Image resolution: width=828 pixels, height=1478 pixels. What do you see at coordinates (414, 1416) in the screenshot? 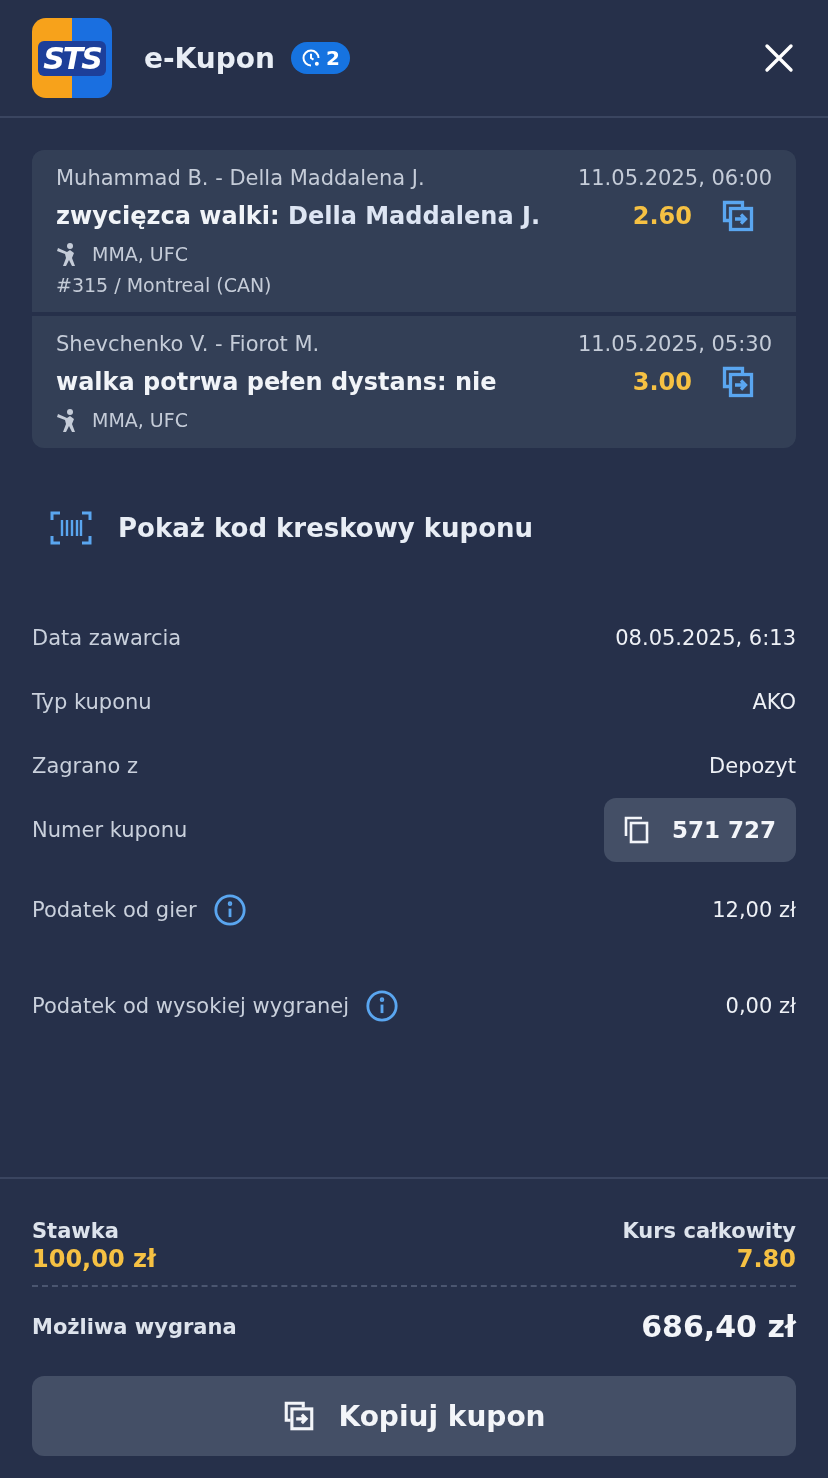
I see `copy-coupon-button: Kopiuj kupon` at bounding box center [414, 1416].